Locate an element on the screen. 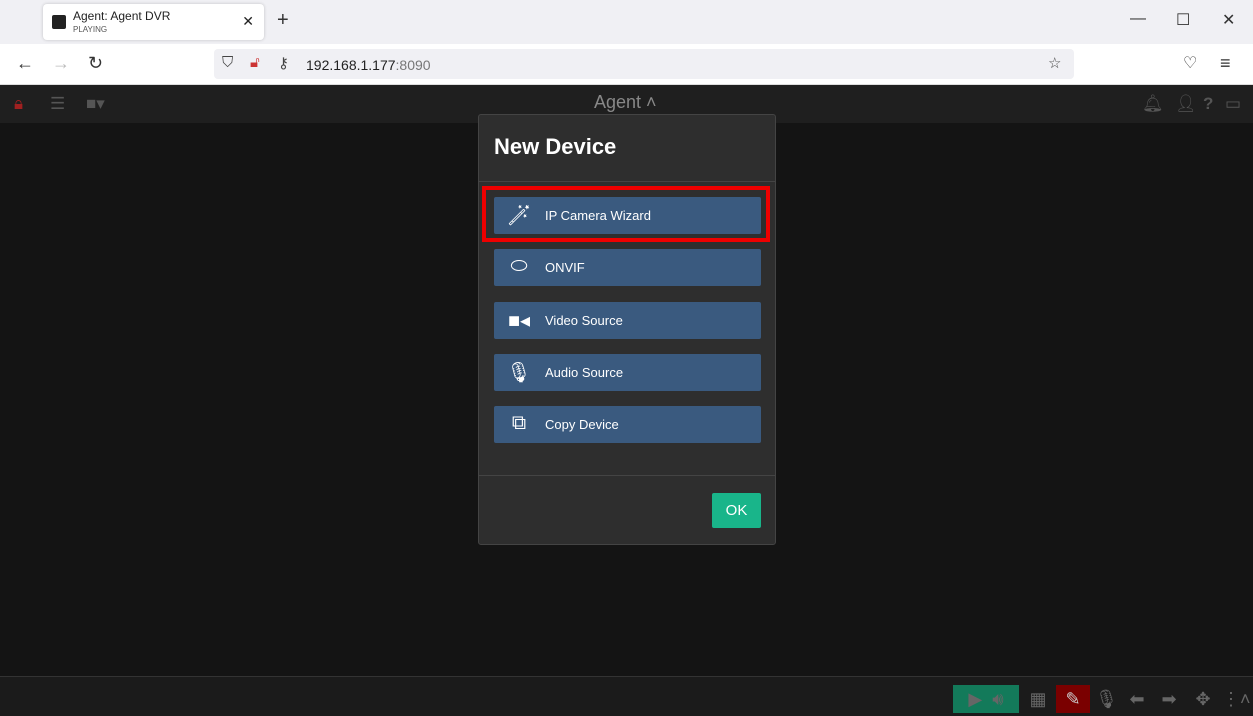 The width and height of the screenshot is (1253, 716). bookmark-star-icon: ☆ is located at coordinates (1054, 63).